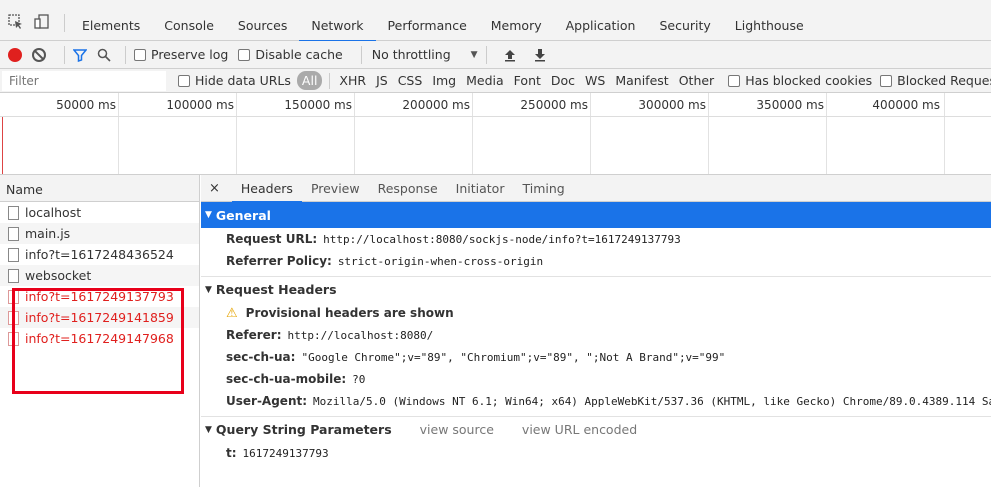  What do you see at coordinates (485, 80) in the screenshot?
I see `type-filter-media: Media` at bounding box center [485, 80].